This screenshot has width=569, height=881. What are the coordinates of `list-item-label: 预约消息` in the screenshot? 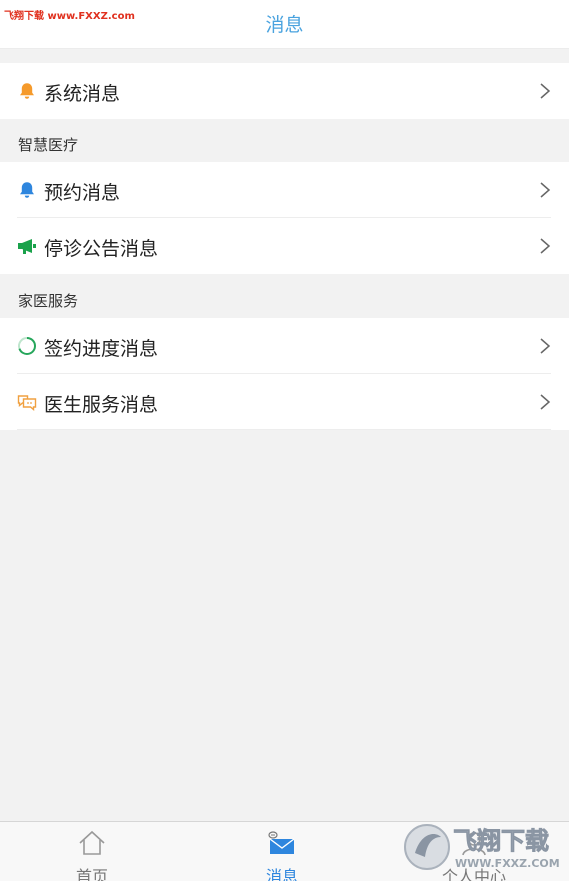 It's located at (82, 193).